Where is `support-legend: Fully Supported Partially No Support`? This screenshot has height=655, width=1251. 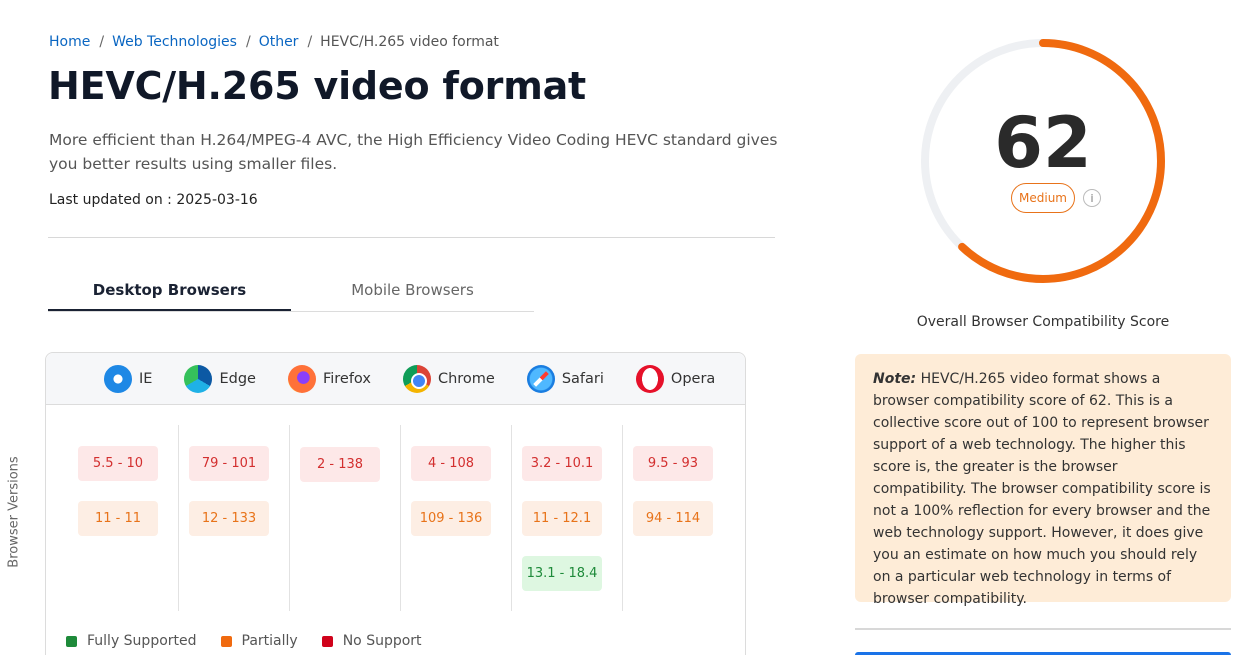 support-legend: Fully Supported Partially No Support is located at coordinates (244, 641).